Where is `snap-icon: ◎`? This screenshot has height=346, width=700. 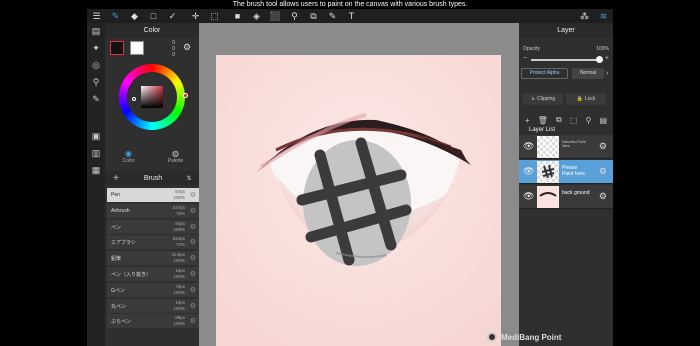 snap-icon: ◎ is located at coordinates (96, 65).